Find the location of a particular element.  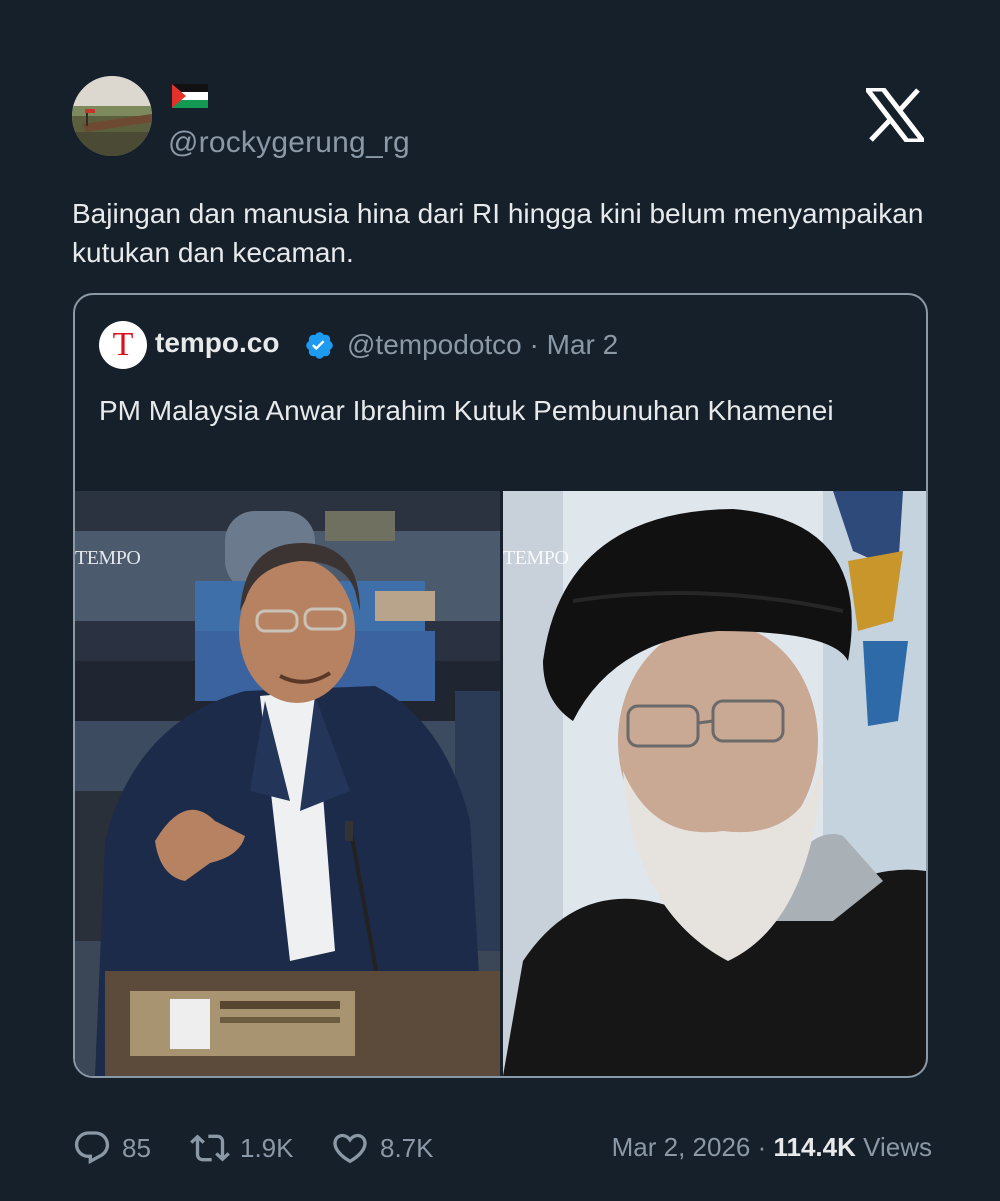

heart-icon is located at coordinates (350, 1148).